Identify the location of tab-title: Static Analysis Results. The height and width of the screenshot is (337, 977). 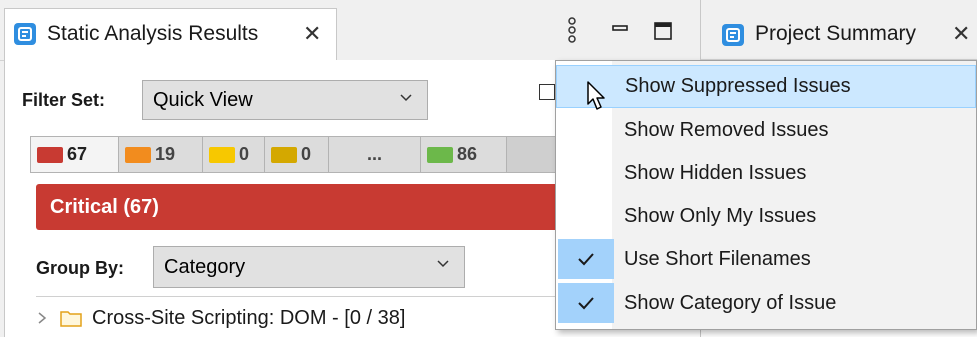
(153, 33).